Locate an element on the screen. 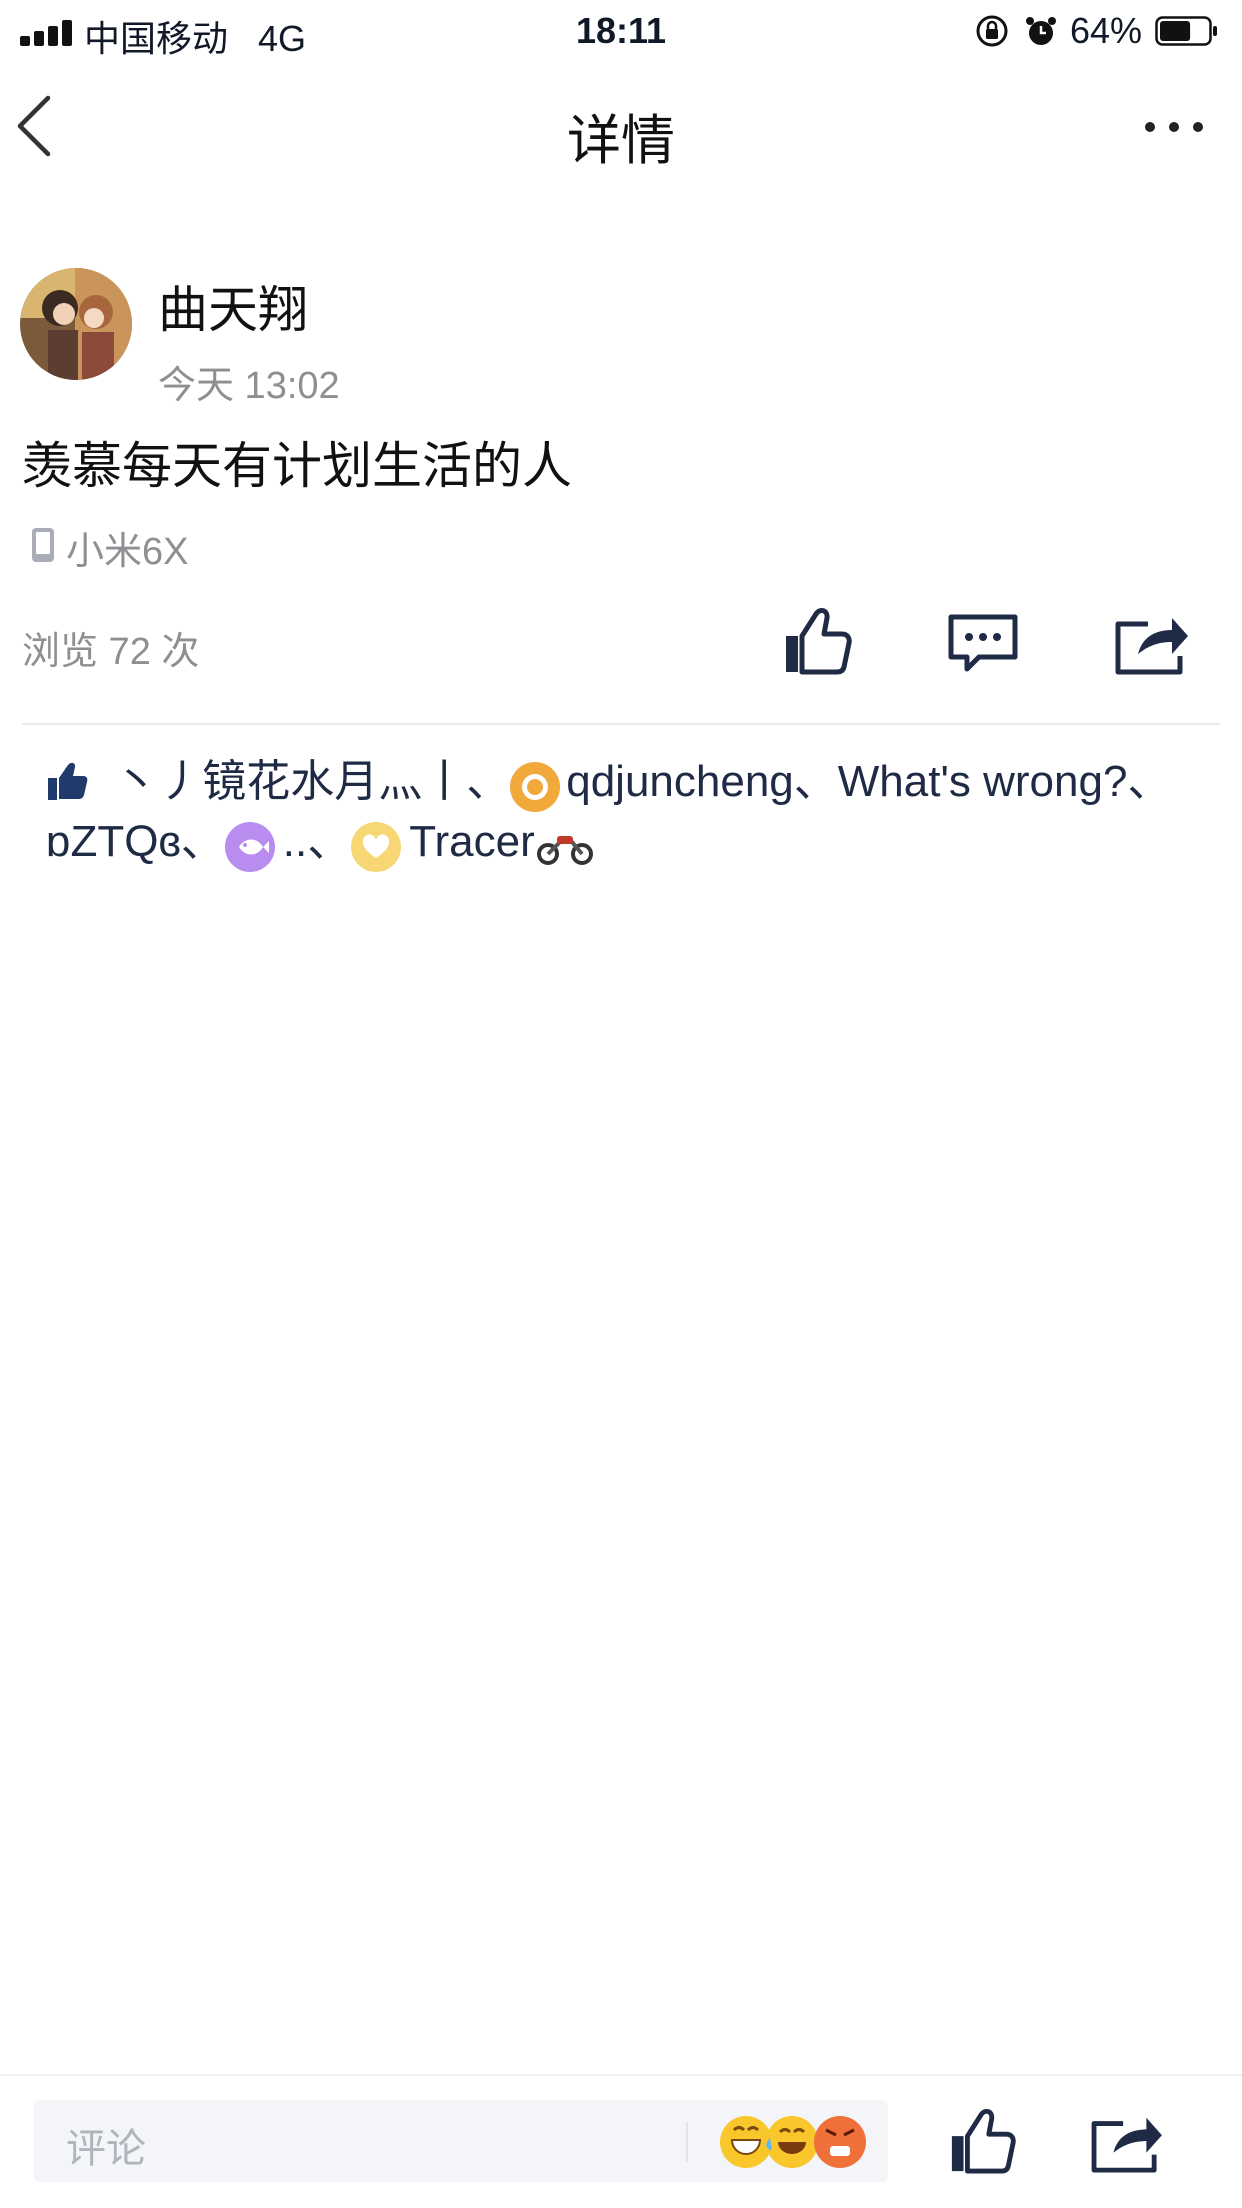  sun-badge-icon is located at coordinates (535, 787).